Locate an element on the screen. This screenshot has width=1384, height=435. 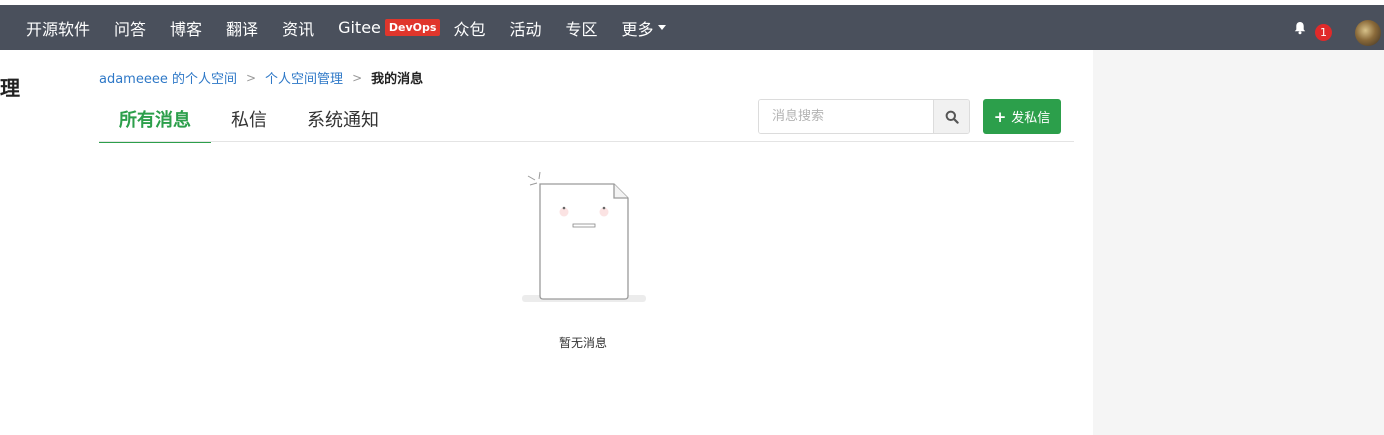
tab-all-messages: 所有消息 is located at coordinates (155, 121).